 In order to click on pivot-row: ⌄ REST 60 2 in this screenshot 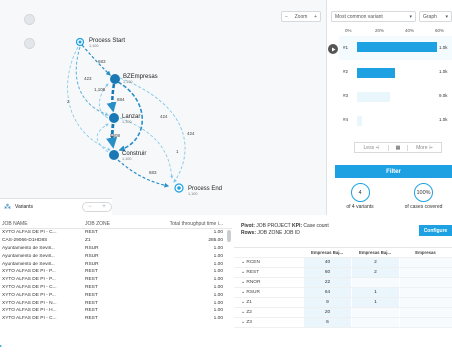, I will do `click(343, 273)`.